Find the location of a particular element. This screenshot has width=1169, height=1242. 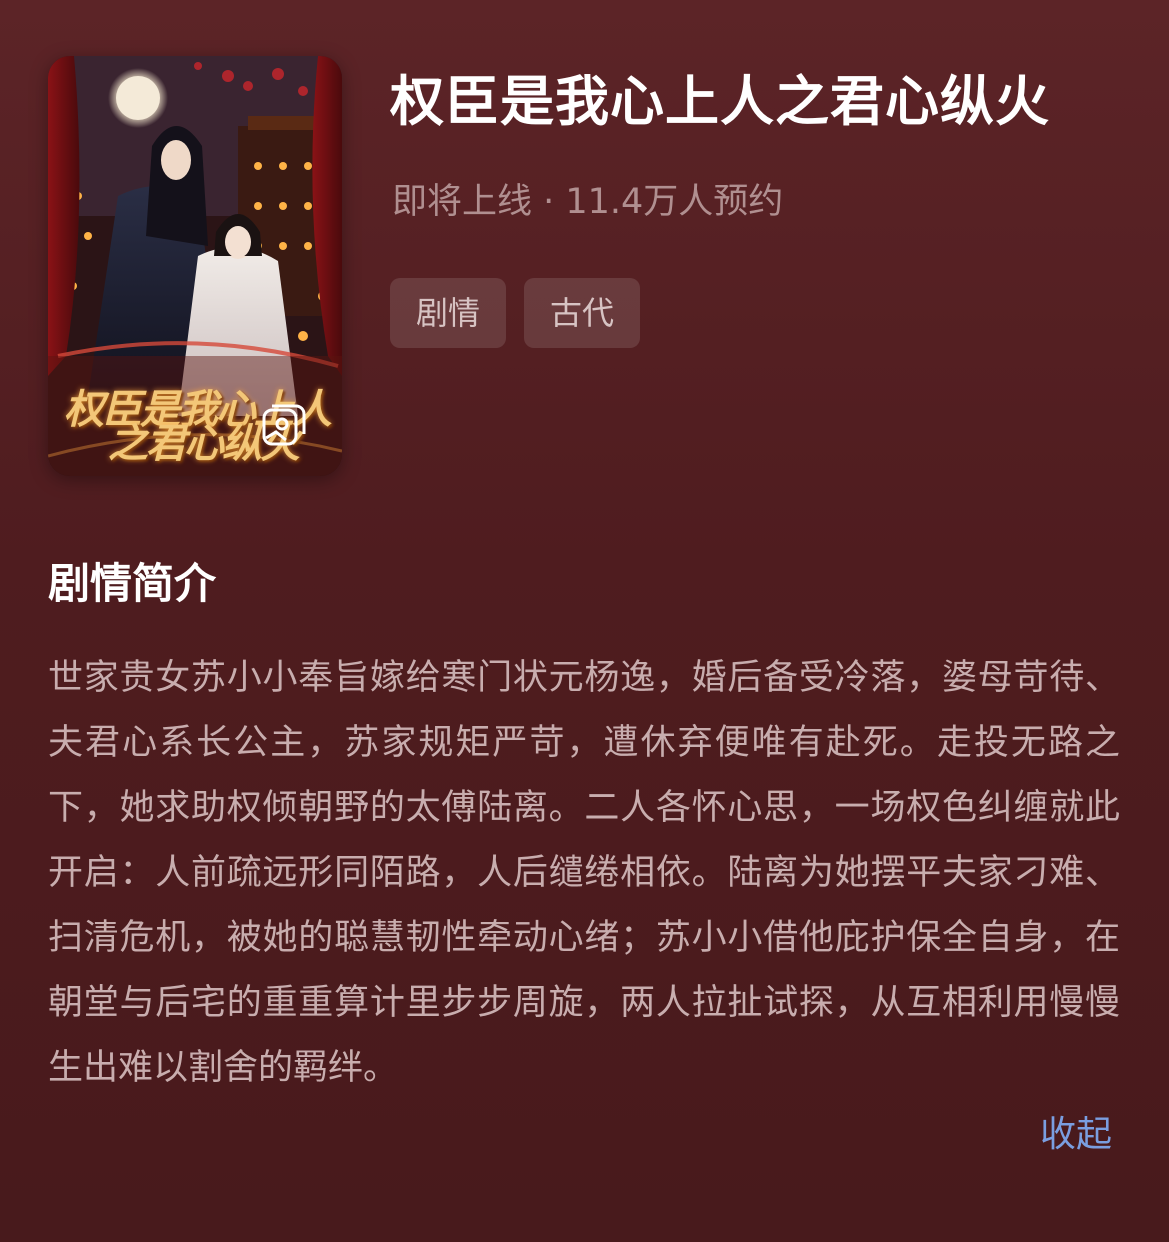

genre-tags: 剧情 古代 is located at coordinates (515, 313).